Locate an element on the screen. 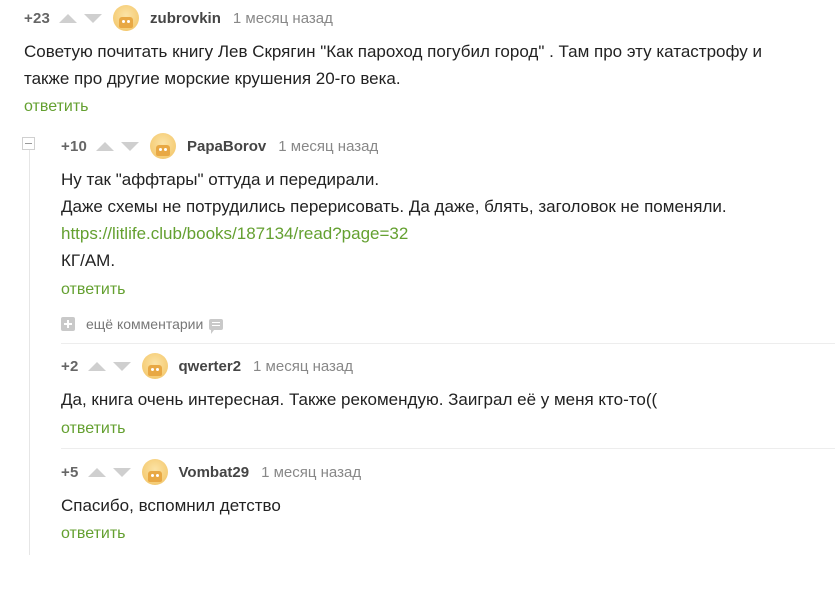  comment-text-line: Спасибо, вспомнил детство is located at coordinates (171, 505).